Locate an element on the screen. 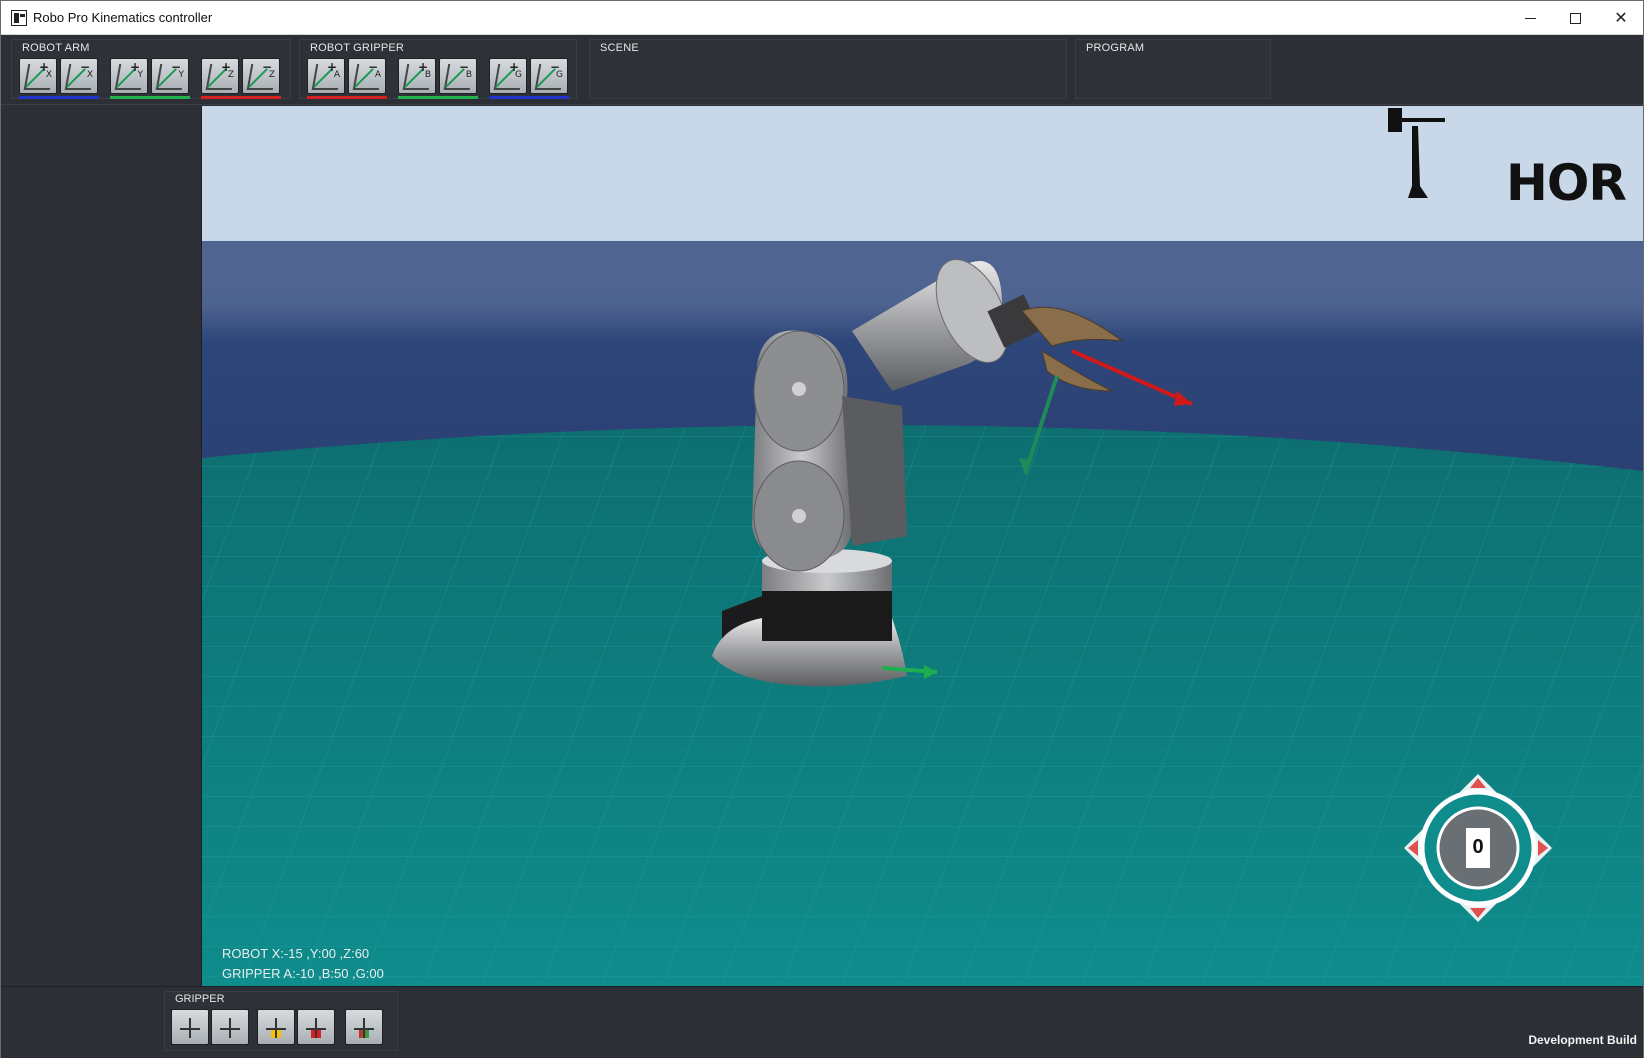  a-axis-underline is located at coordinates (347, 97).